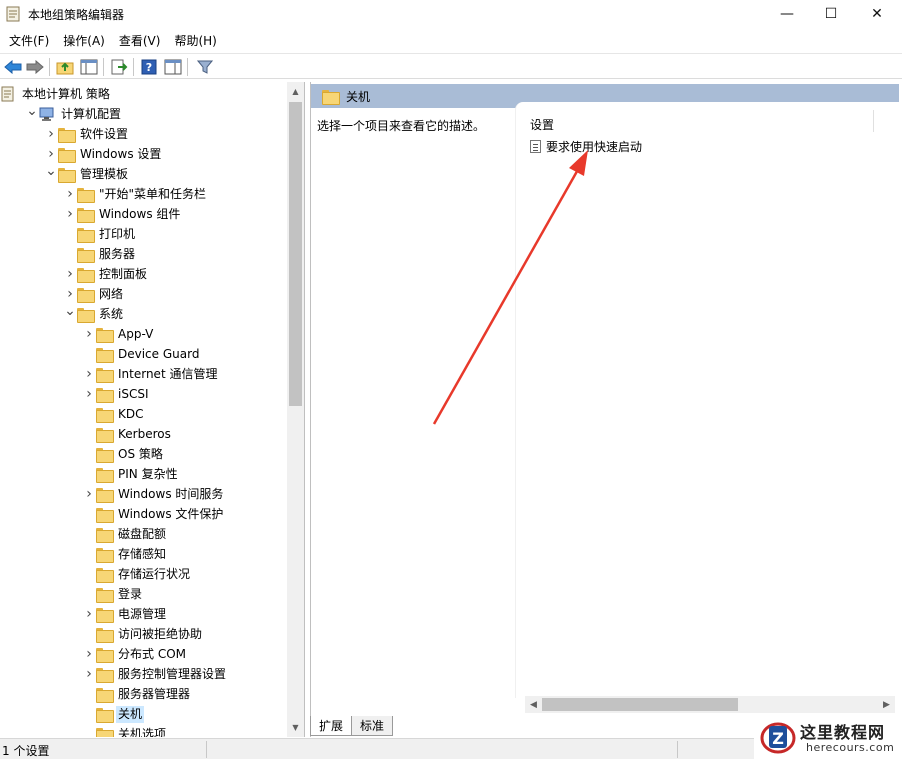 This screenshot has height=759, width=902. What do you see at coordinates (143, 274) in the screenshot?
I see `tree-node: › 控制面板` at bounding box center [143, 274].